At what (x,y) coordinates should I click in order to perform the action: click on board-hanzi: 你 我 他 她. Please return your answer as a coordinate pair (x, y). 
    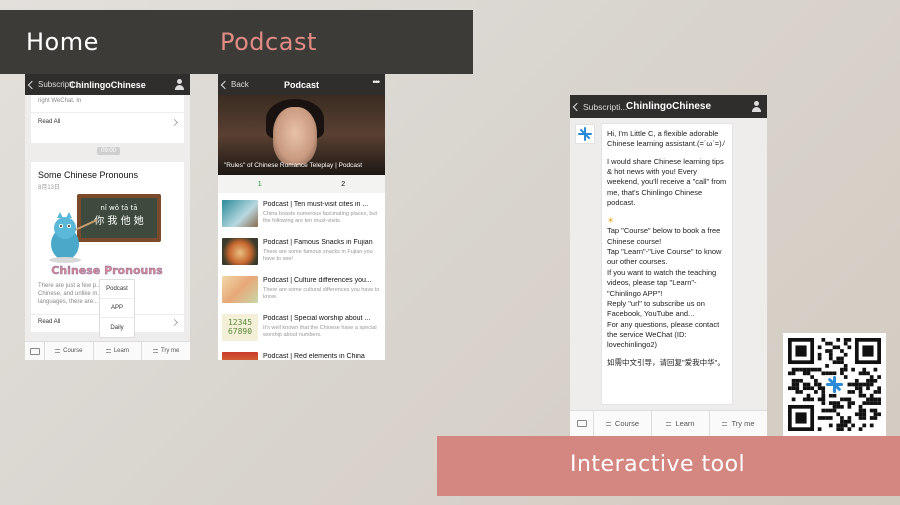
    Looking at the image, I should click on (119, 220).